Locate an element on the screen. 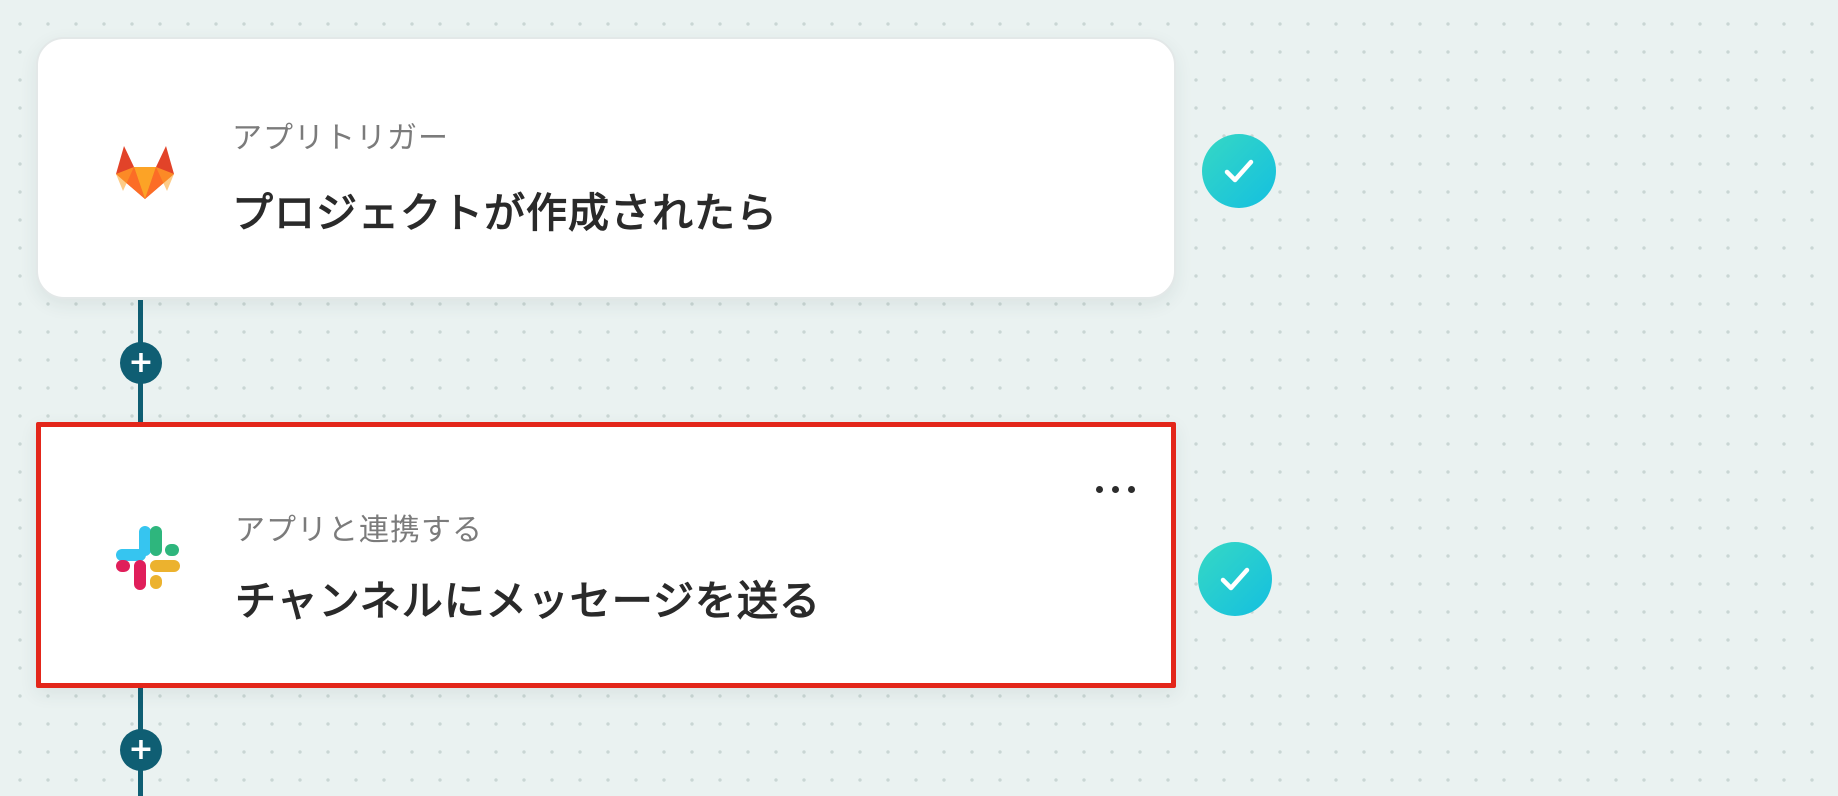  more-options-icon is located at coordinates (1116, 489).